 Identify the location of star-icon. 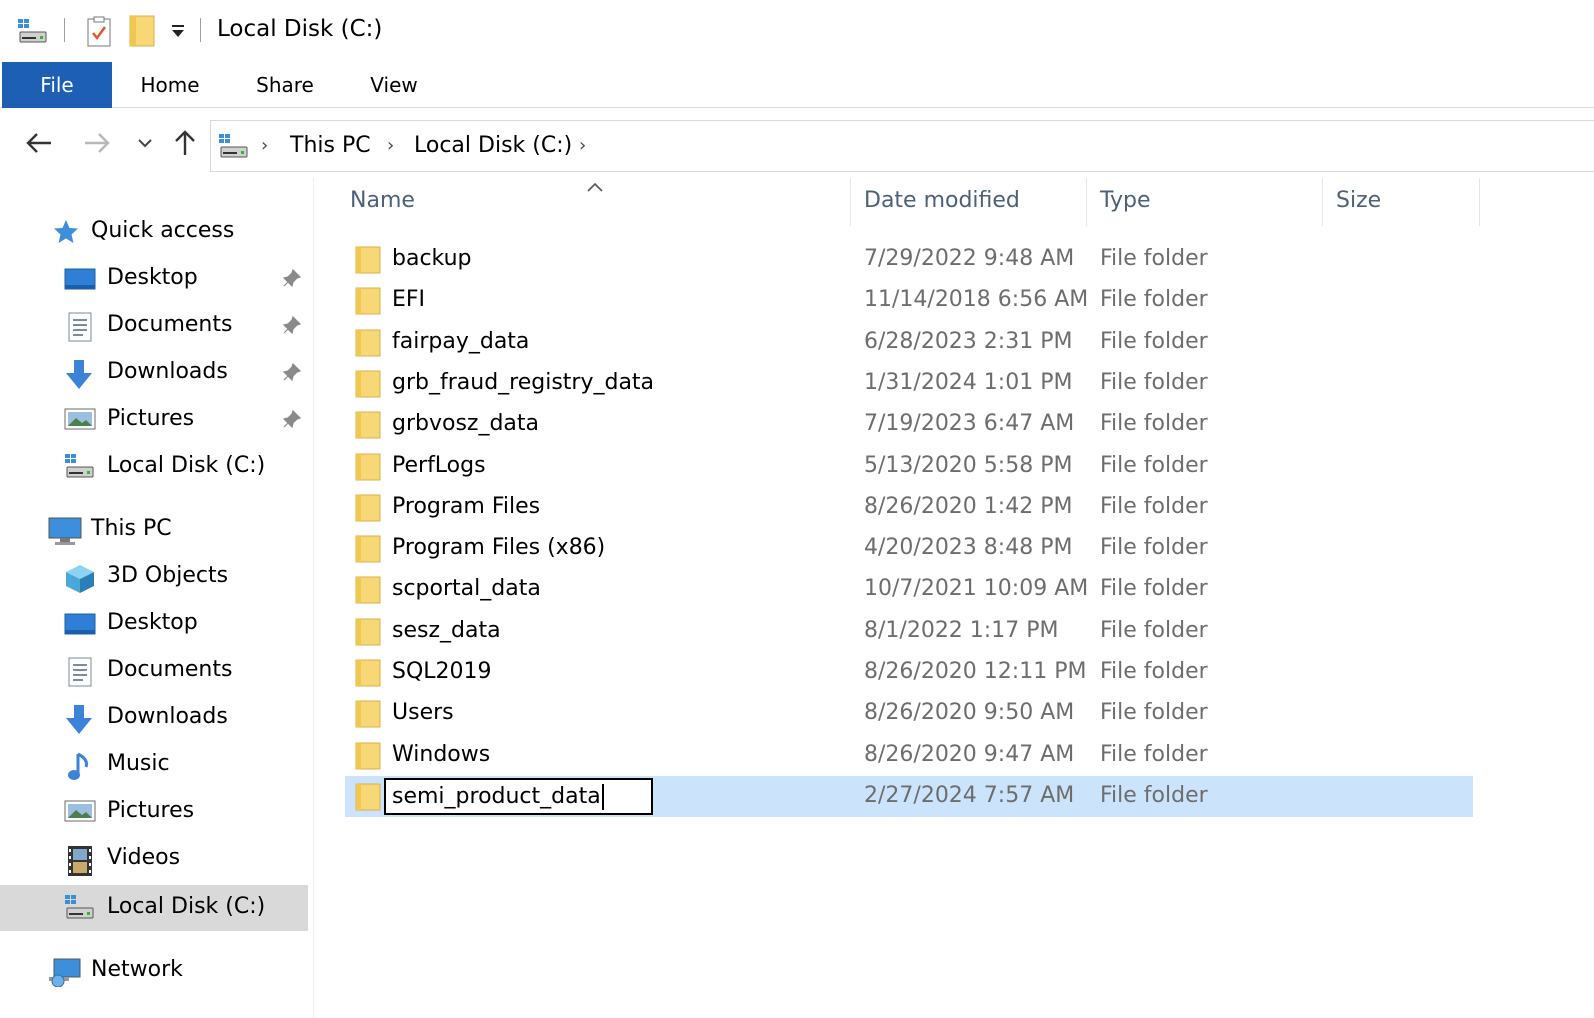
(67, 232).